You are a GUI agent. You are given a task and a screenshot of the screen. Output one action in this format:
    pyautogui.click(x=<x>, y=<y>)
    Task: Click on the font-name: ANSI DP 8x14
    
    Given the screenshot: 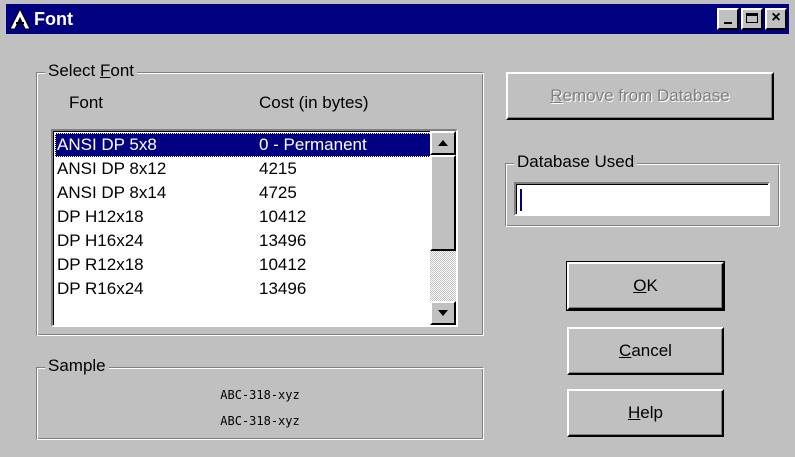 What is the action you would take?
    pyautogui.click(x=112, y=192)
    